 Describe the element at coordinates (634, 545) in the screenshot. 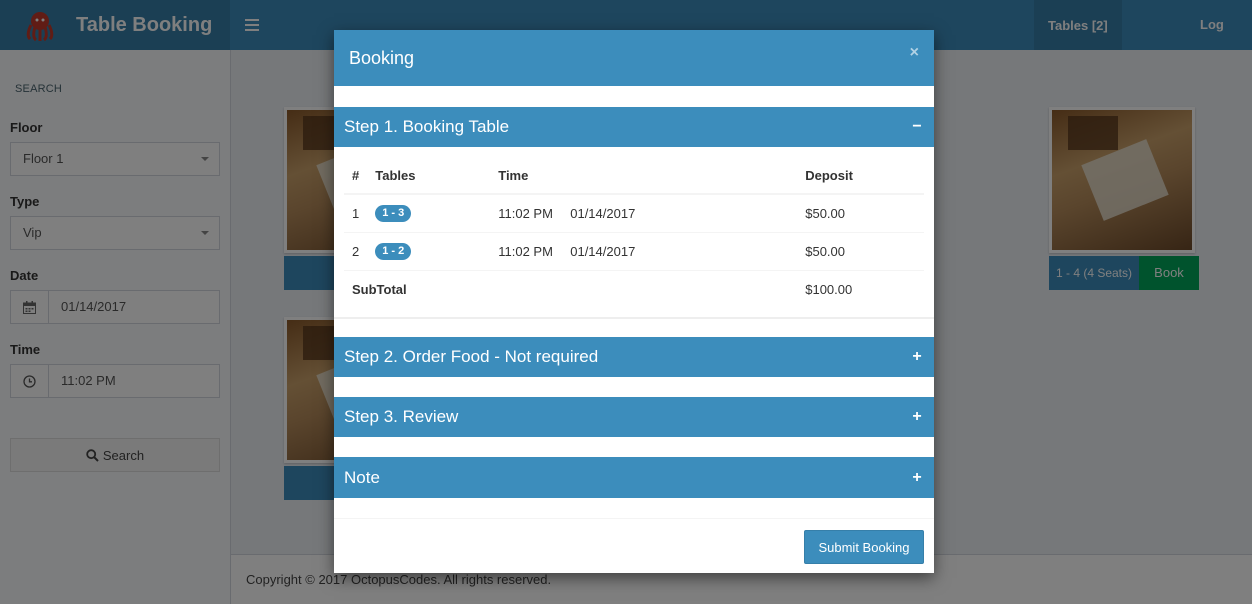

I see `modal-footer: Submit Booking` at that location.